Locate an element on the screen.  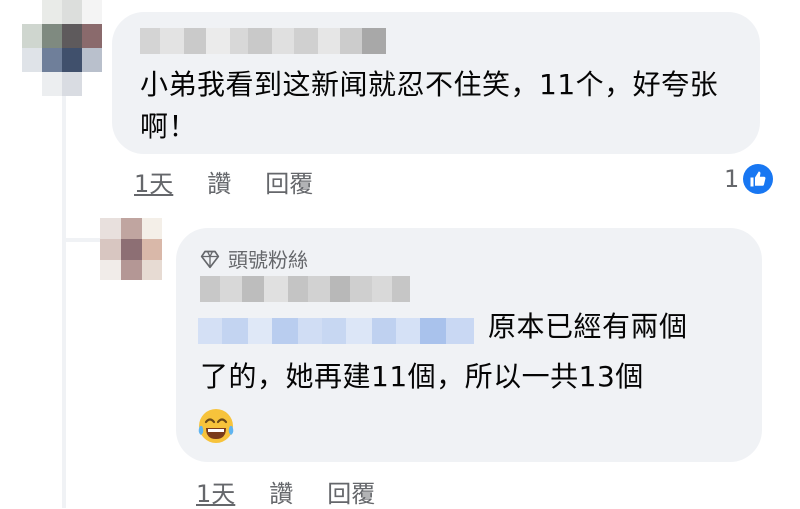
top-fan-badge: 頭號粉絲 is located at coordinates (254, 258).